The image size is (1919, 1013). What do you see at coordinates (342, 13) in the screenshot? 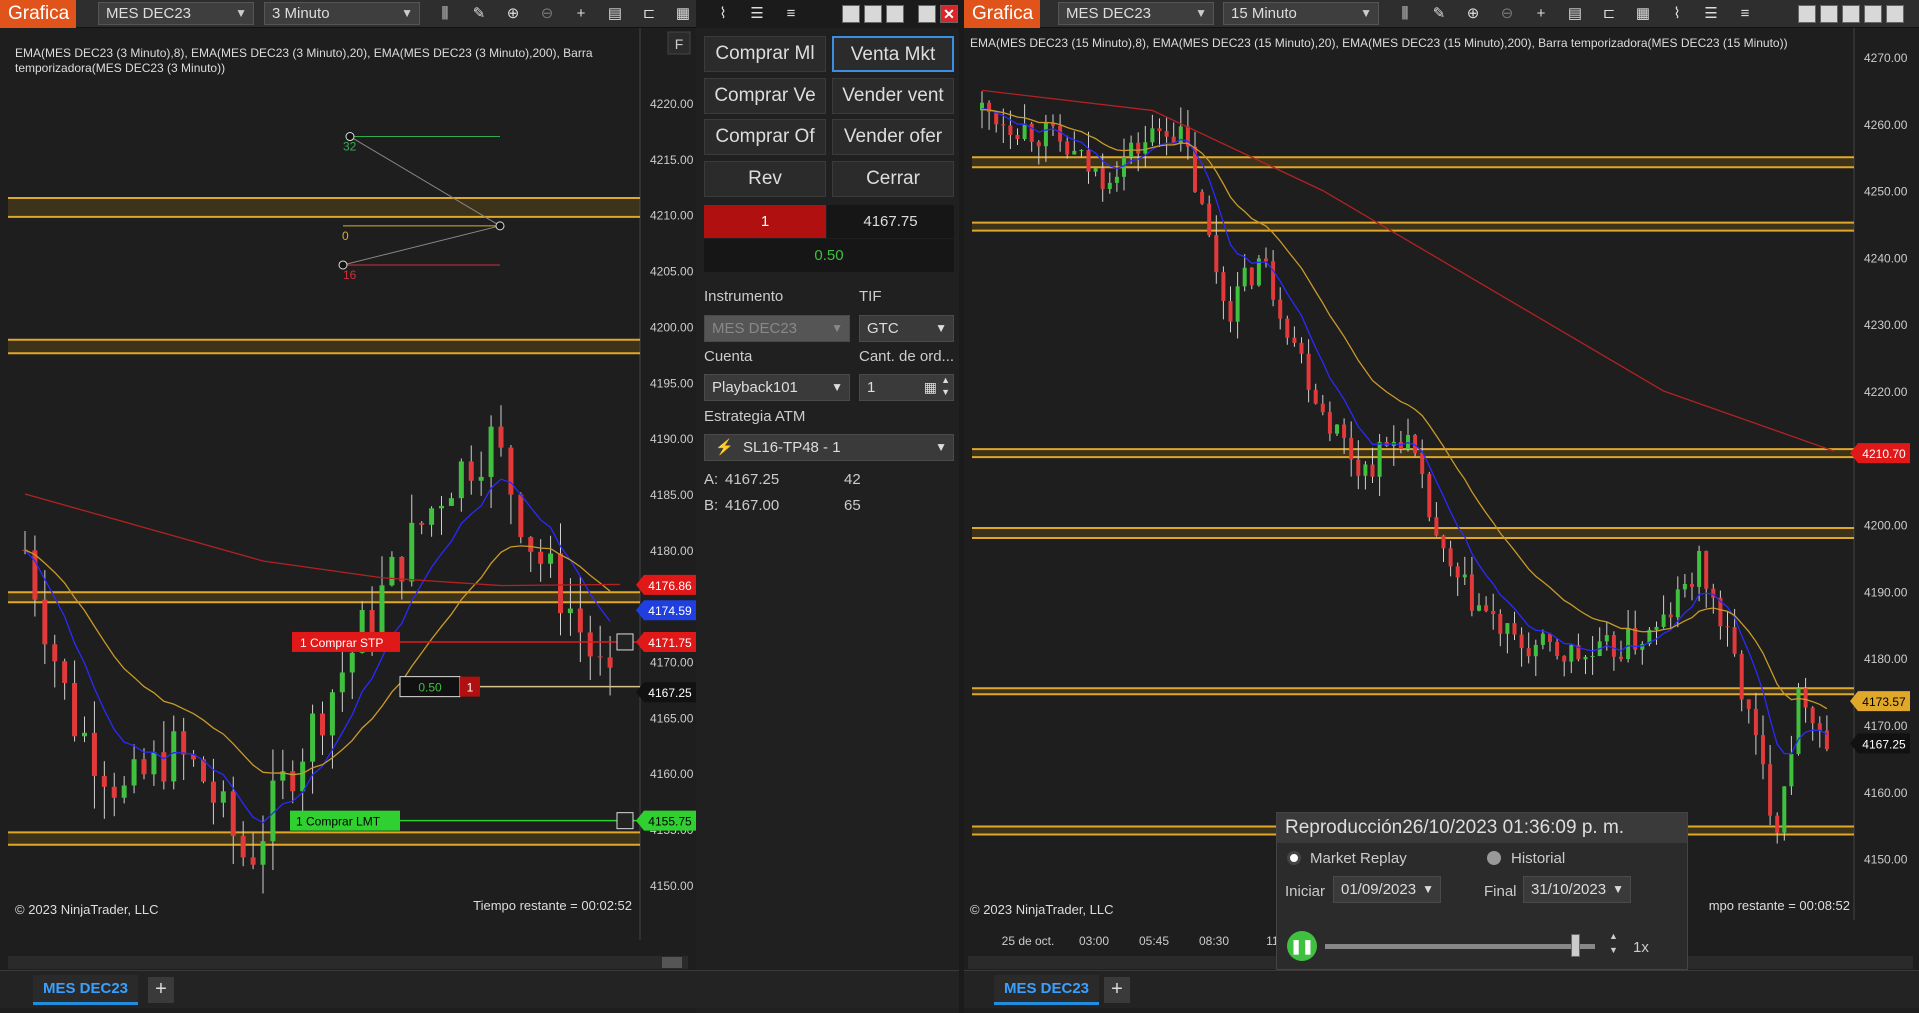
I see `left-interval-select: 3 Minuto ▼` at bounding box center [342, 13].